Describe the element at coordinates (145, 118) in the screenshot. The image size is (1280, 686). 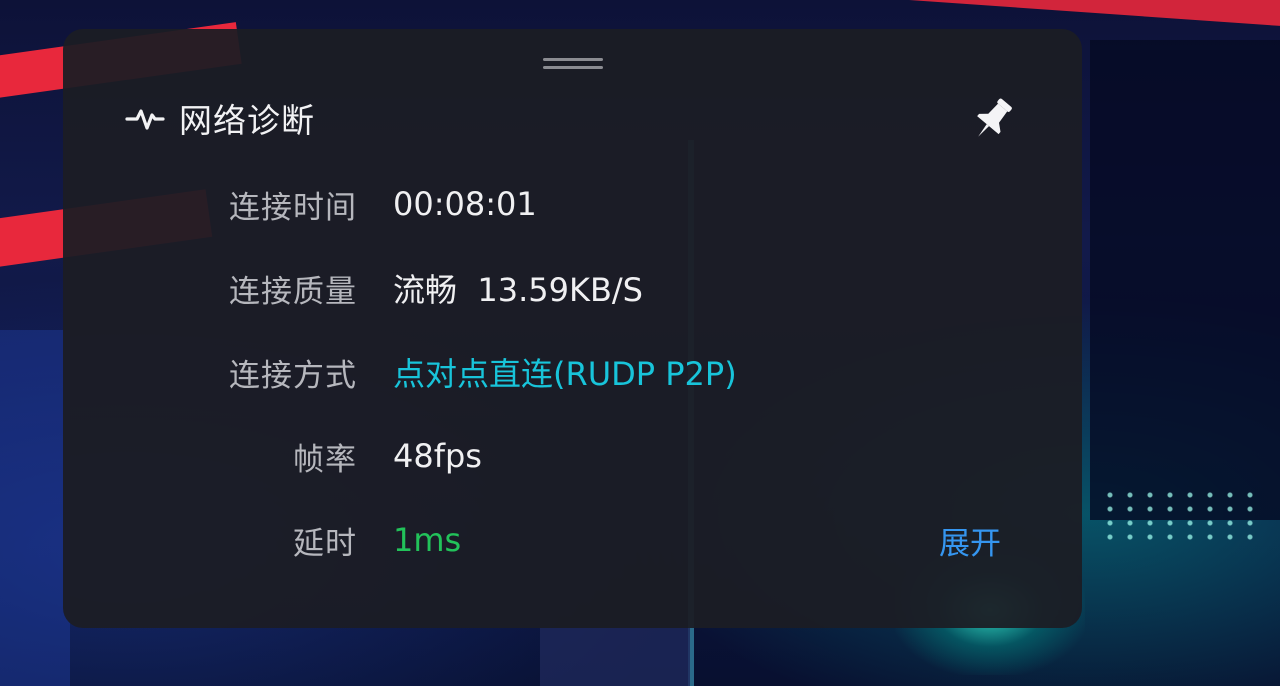
I see `pulse-icon` at that location.